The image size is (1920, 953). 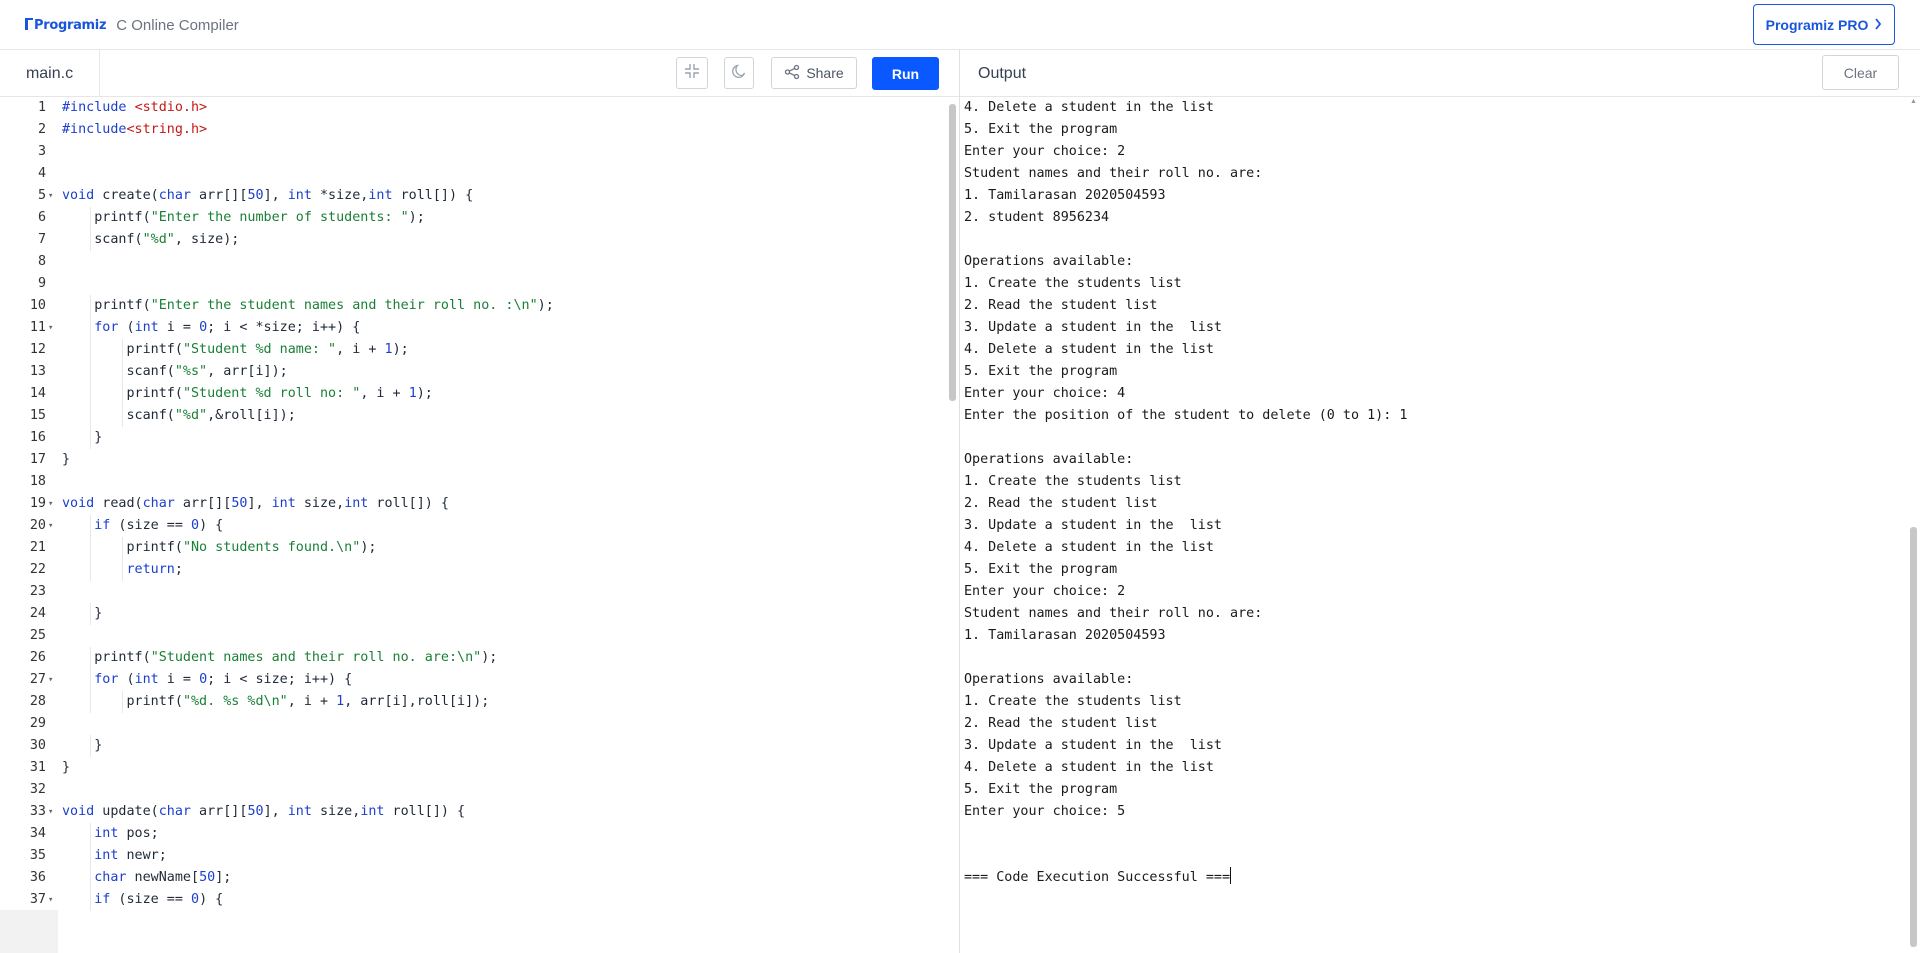 What do you see at coordinates (1073, 283) in the screenshot?
I see `output-text: 1. Create the students list` at bounding box center [1073, 283].